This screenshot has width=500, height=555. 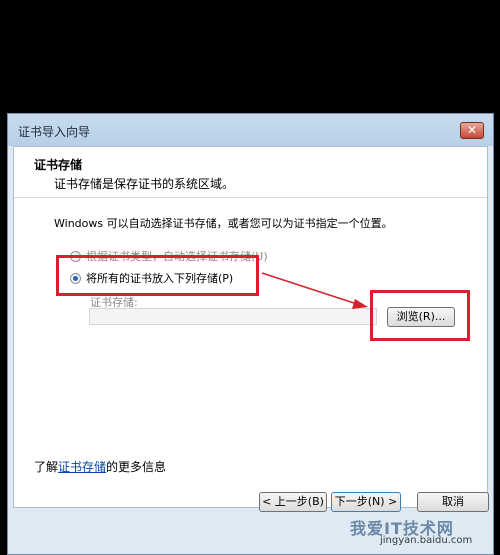 I want to click on place-in-store-option: 将所有的证书放入下列存储(P), so click(x=151, y=278).